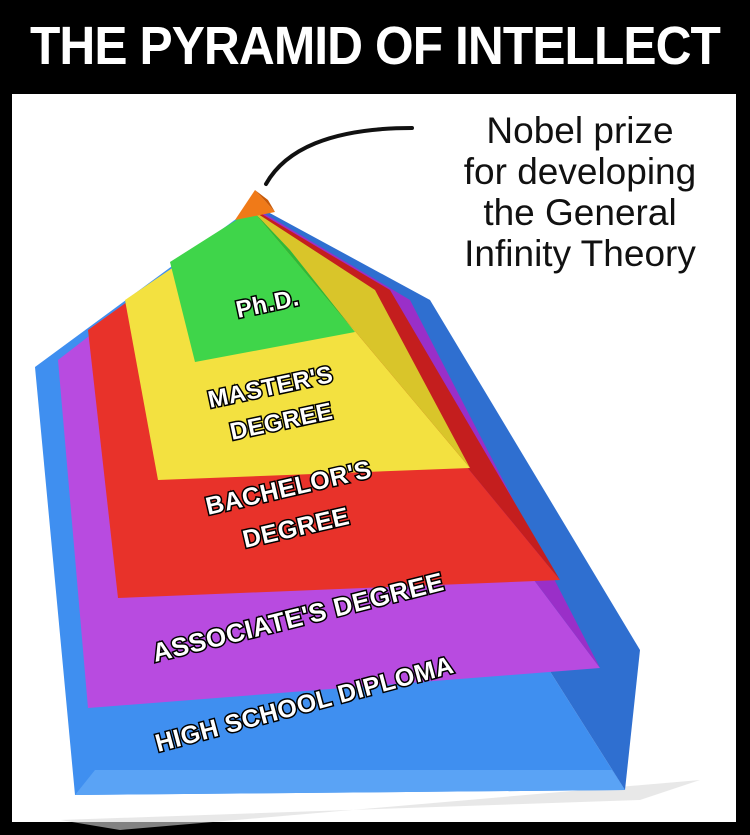 This screenshot has width=750, height=835. Describe the element at coordinates (580, 130) in the screenshot. I see `annotation-line-1: Nobel prize` at that location.